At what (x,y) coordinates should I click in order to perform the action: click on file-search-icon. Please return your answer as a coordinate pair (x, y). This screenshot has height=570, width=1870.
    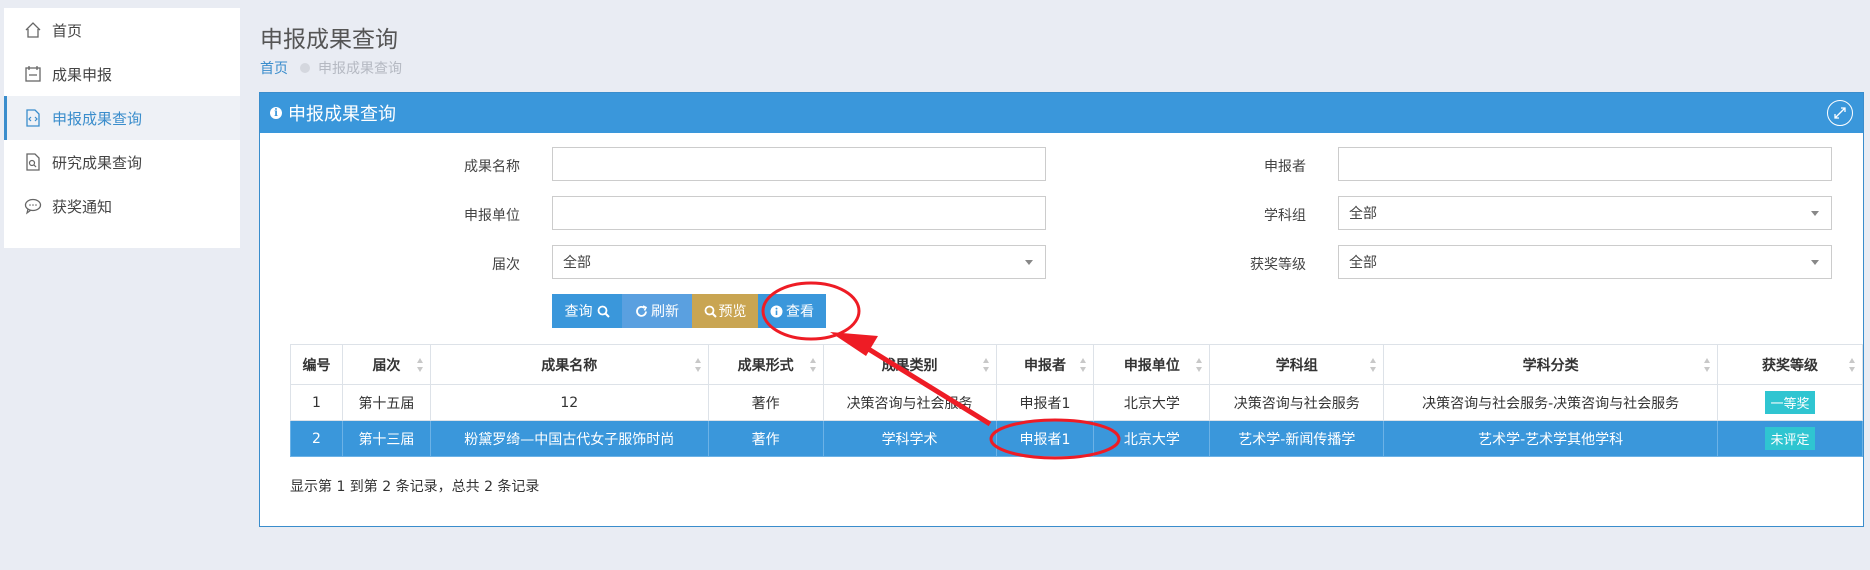
    Looking at the image, I should click on (33, 162).